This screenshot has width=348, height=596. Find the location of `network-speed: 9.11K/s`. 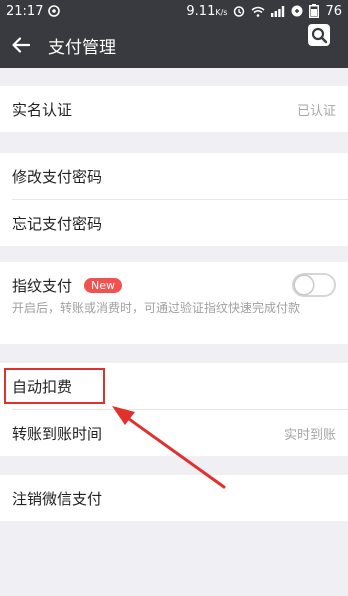

network-speed: 9.11K/s is located at coordinates (207, 11).